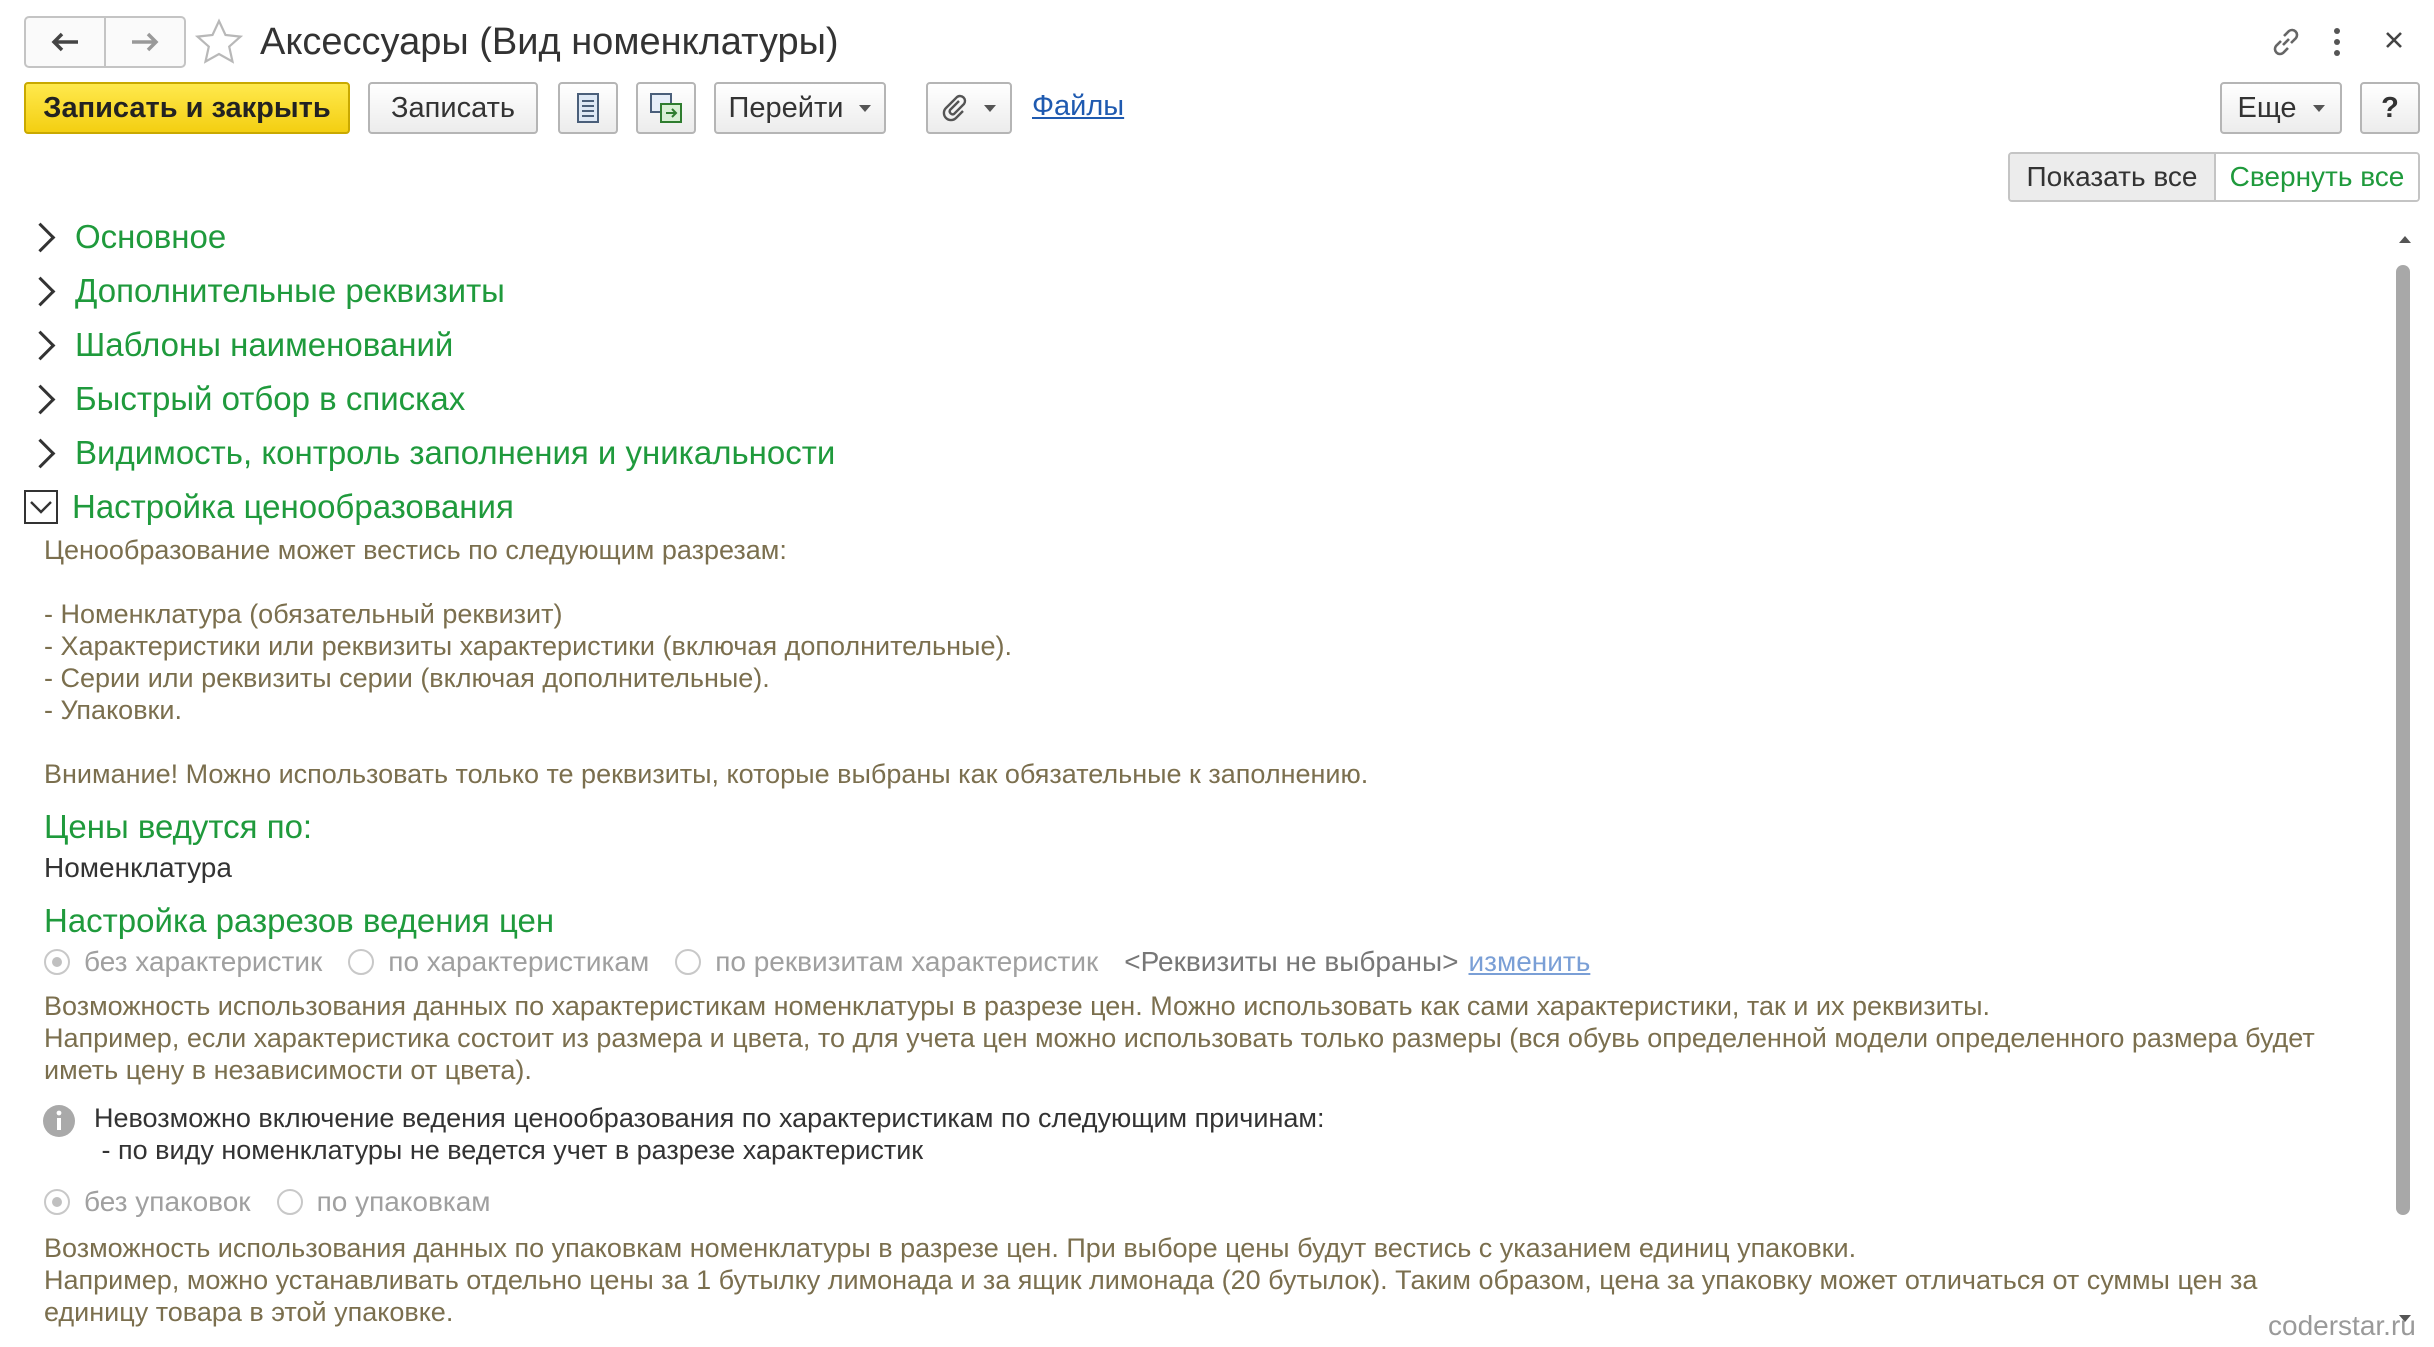  I want to click on scroll-up-arrow-icon, so click(2405, 239).